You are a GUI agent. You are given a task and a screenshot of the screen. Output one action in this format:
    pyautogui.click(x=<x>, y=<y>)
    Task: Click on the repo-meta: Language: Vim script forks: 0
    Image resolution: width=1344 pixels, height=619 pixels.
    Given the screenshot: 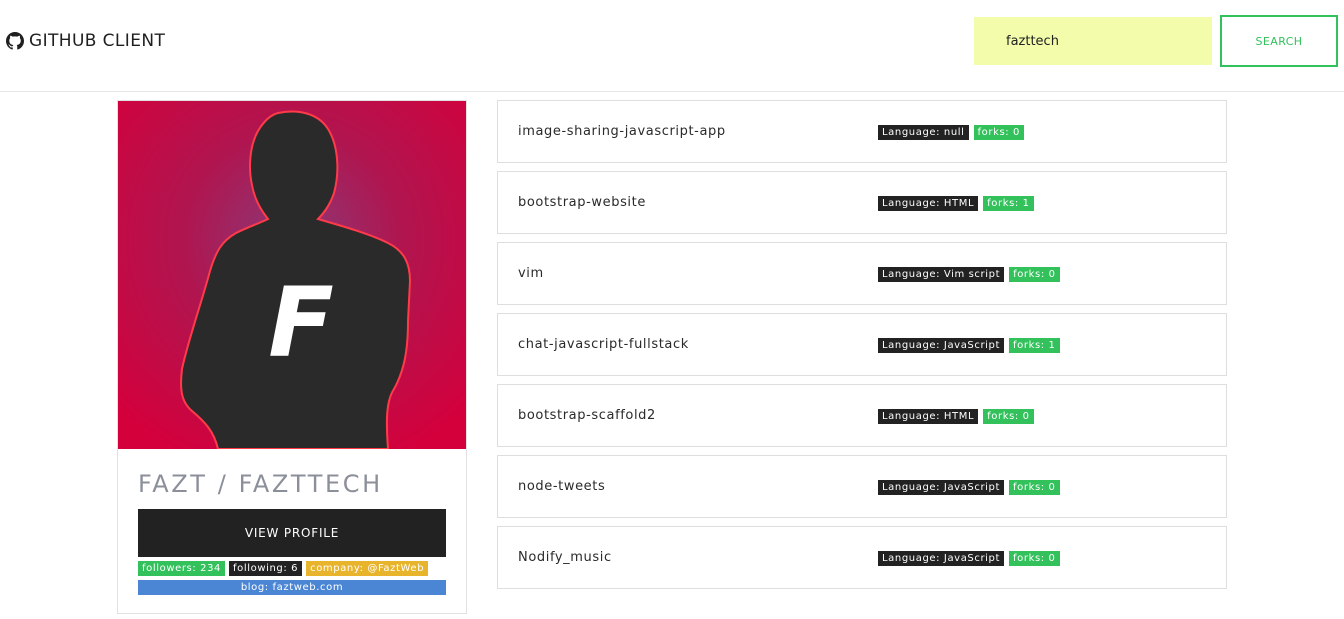 What is the action you would take?
    pyautogui.click(x=969, y=274)
    